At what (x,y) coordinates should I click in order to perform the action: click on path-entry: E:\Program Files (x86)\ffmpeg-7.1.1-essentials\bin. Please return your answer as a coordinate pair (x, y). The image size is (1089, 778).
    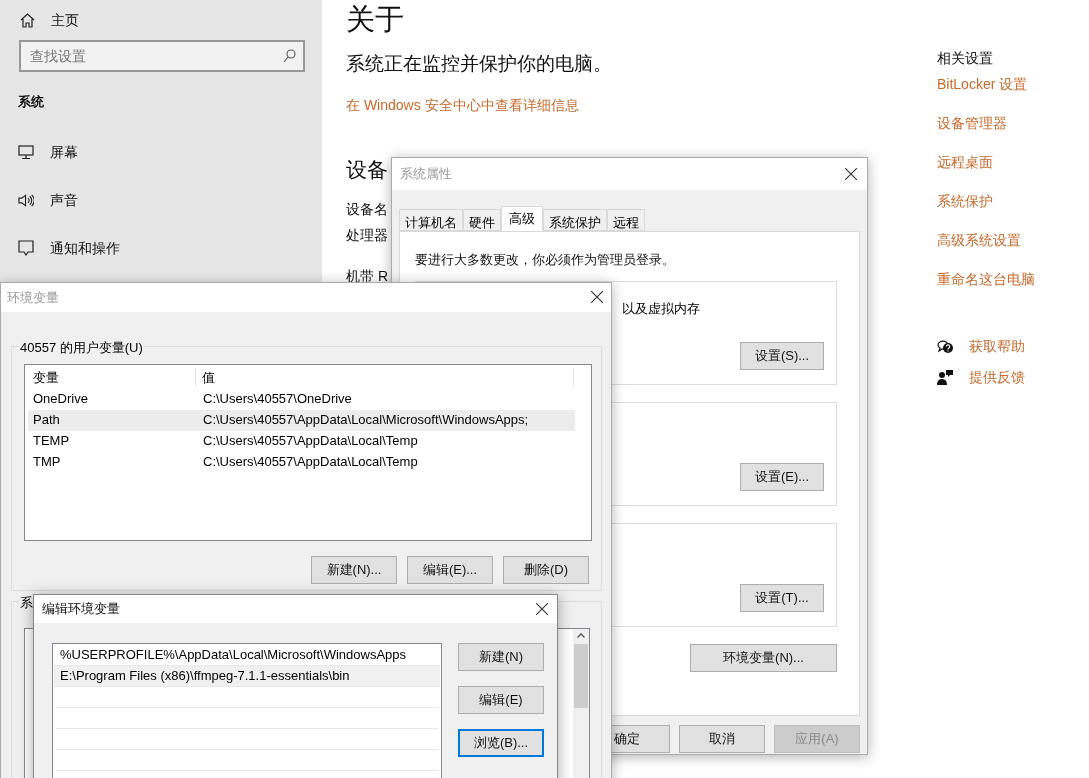
    Looking at the image, I should click on (247, 676).